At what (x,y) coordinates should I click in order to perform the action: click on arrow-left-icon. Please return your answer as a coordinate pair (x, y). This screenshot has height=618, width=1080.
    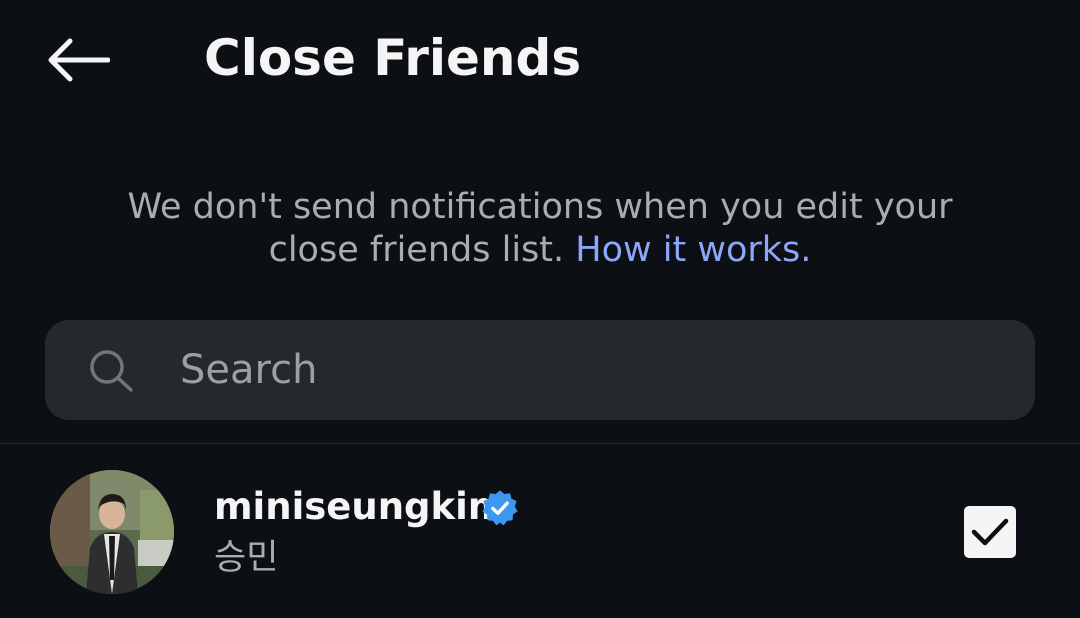
    Looking at the image, I should click on (79, 60).